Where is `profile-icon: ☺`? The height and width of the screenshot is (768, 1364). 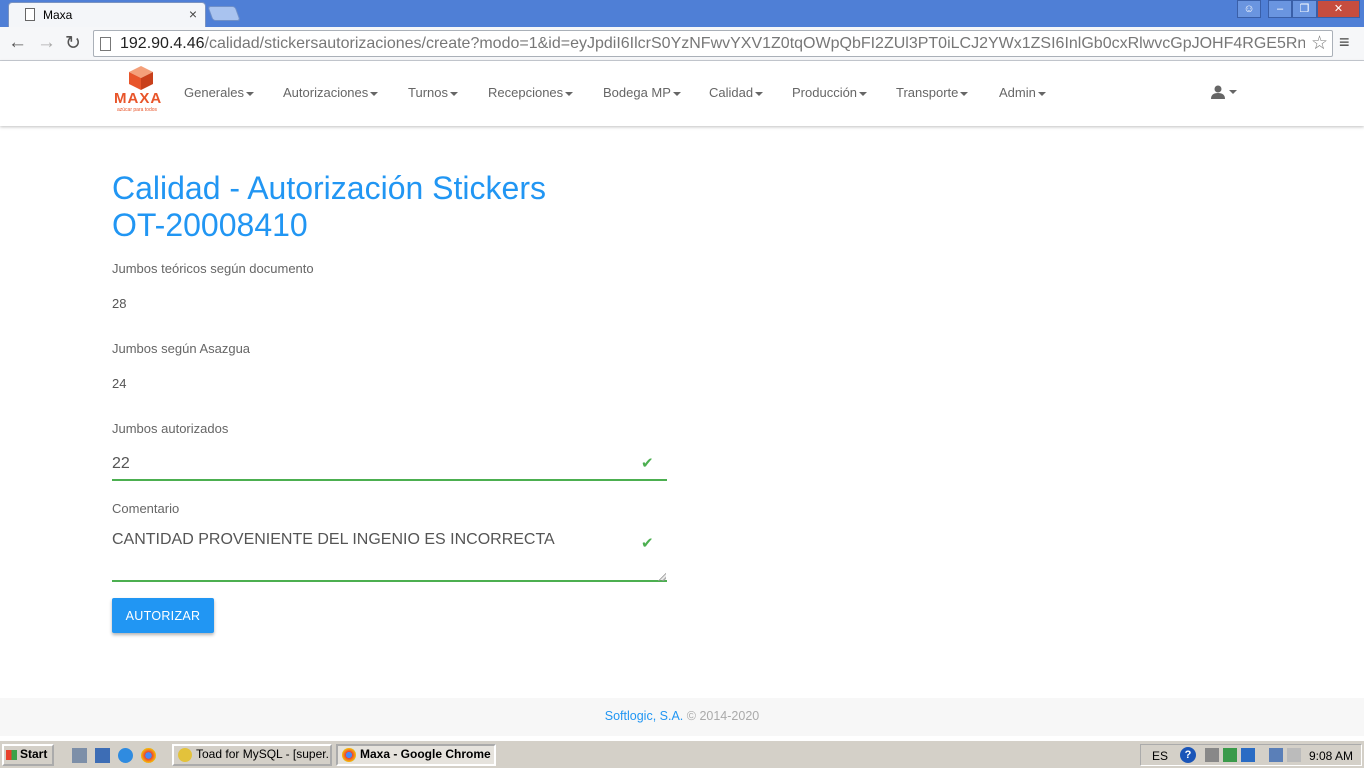
profile-icon: ☺ is located at coordinates (1249, 9).